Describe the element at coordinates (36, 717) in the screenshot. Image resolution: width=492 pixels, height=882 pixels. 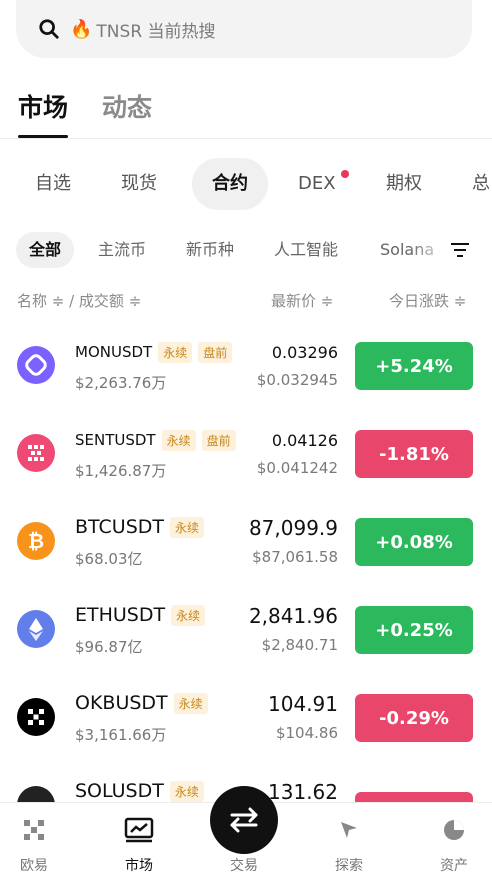
I see `okb-coin-icon` at that location.